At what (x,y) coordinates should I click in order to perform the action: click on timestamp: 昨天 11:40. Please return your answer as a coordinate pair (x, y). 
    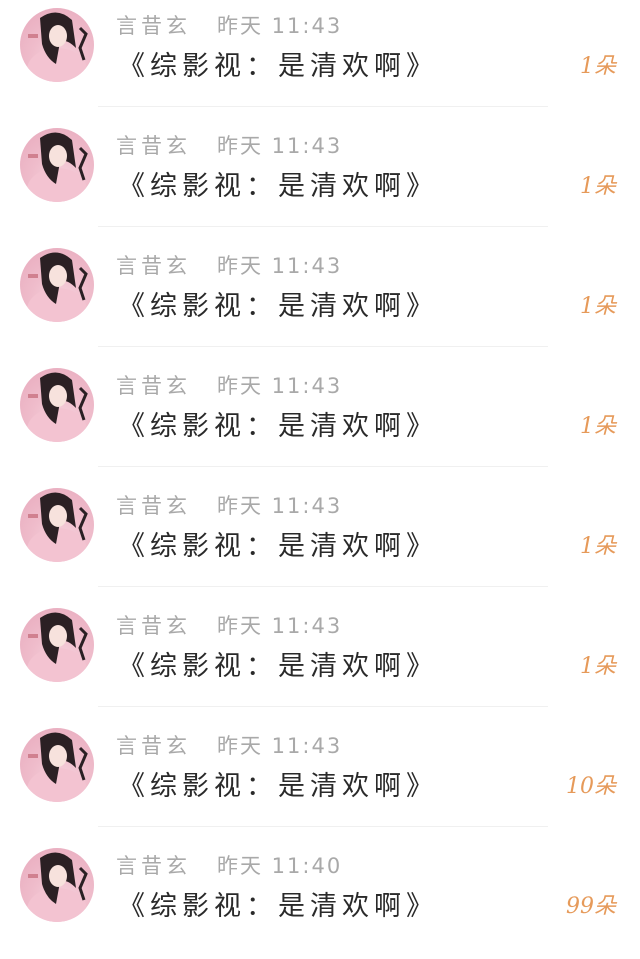
    Looking at the image, I should click on (280, 866).